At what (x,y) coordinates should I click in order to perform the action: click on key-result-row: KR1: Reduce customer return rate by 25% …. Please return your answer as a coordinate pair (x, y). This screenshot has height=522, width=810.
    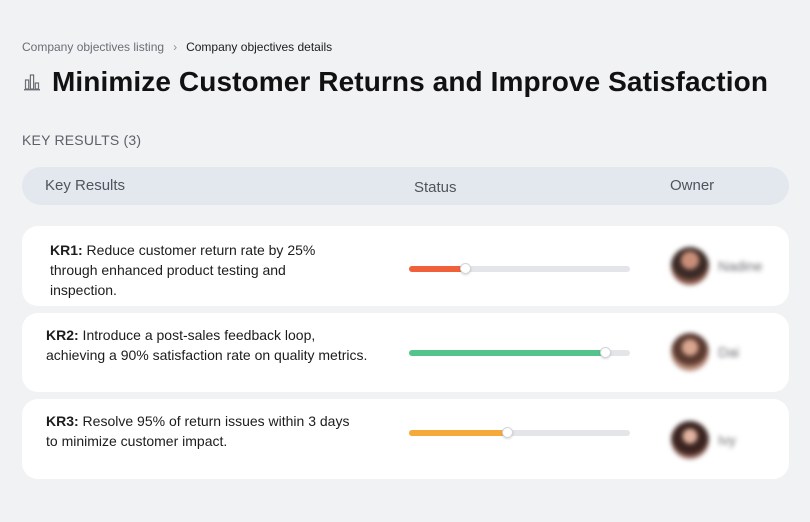
    Looking at the image, I should click on (405, 266).